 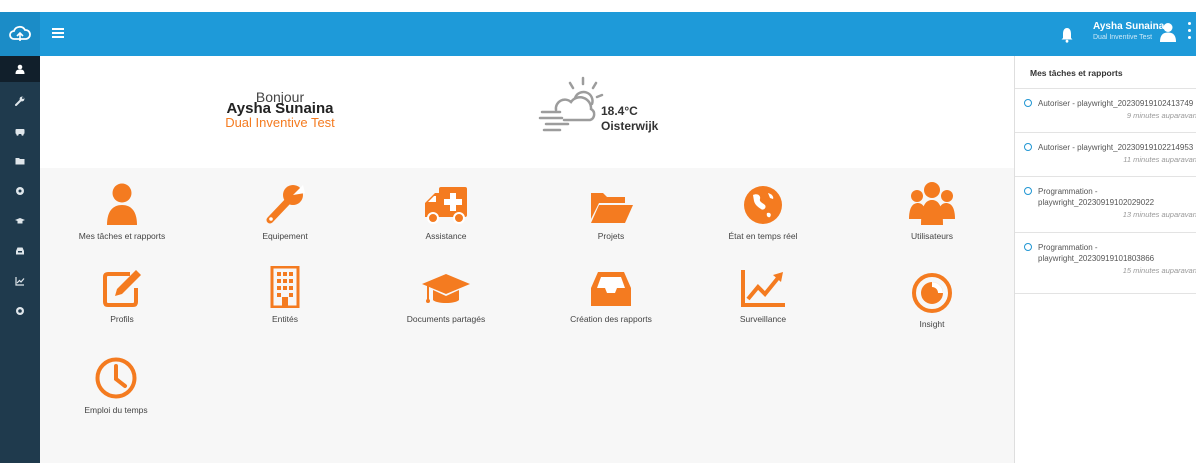 What do you see at coordinates (1076, 73) in the screenshot?
I see `panel-title: Mes tâches et rapports` at bounding box center [1076, 73].